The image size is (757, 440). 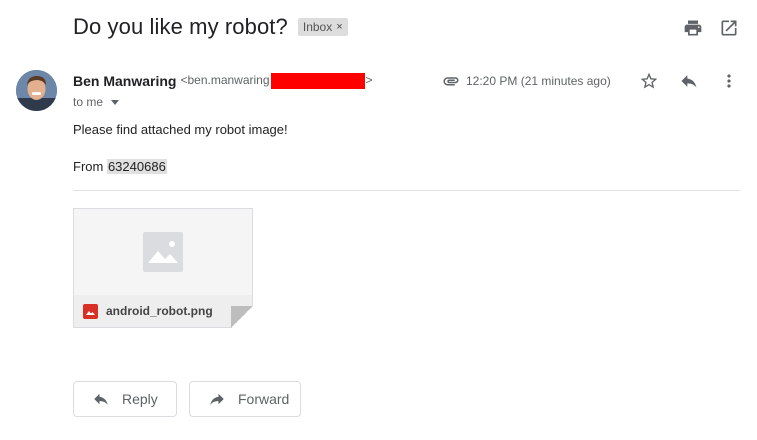 What do you see at coordinates (180, 26) in the screenshot?
I see `email-subject: Do you like my robot?` at bounding box center [180, 26].